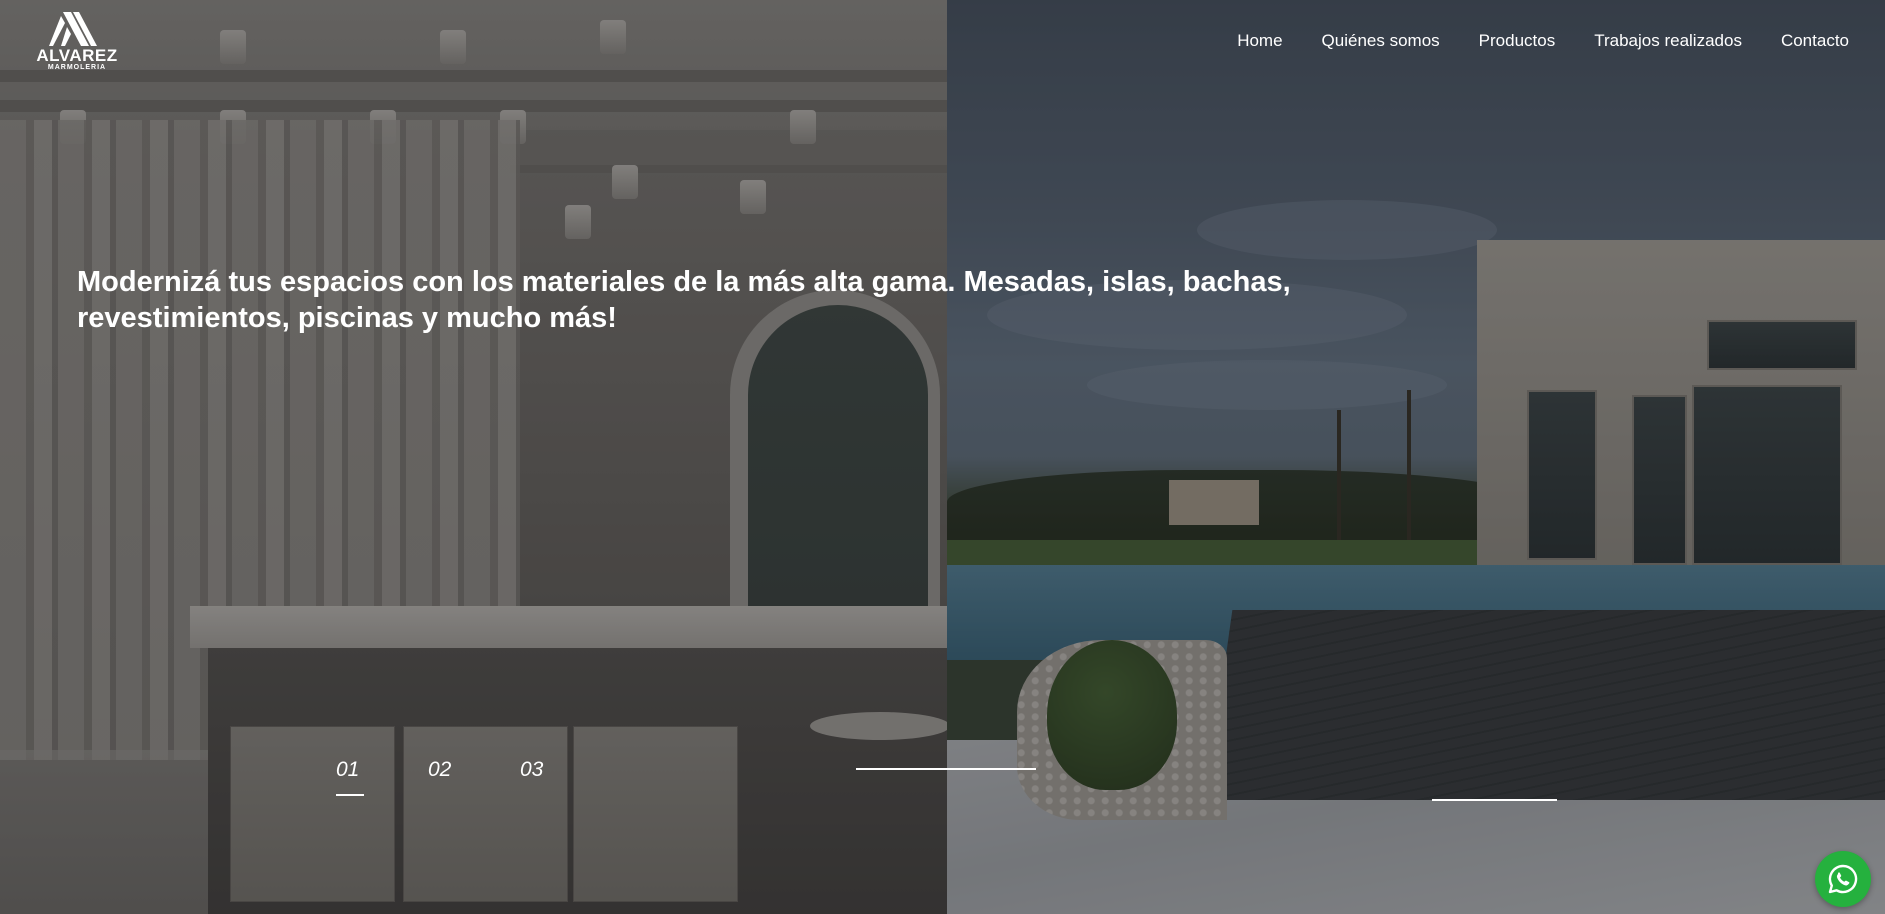 Image resolution: width=1885 pixels, height=914 pixels. I want to click on slide-pagination: 01 02 03, so click(474, 776).